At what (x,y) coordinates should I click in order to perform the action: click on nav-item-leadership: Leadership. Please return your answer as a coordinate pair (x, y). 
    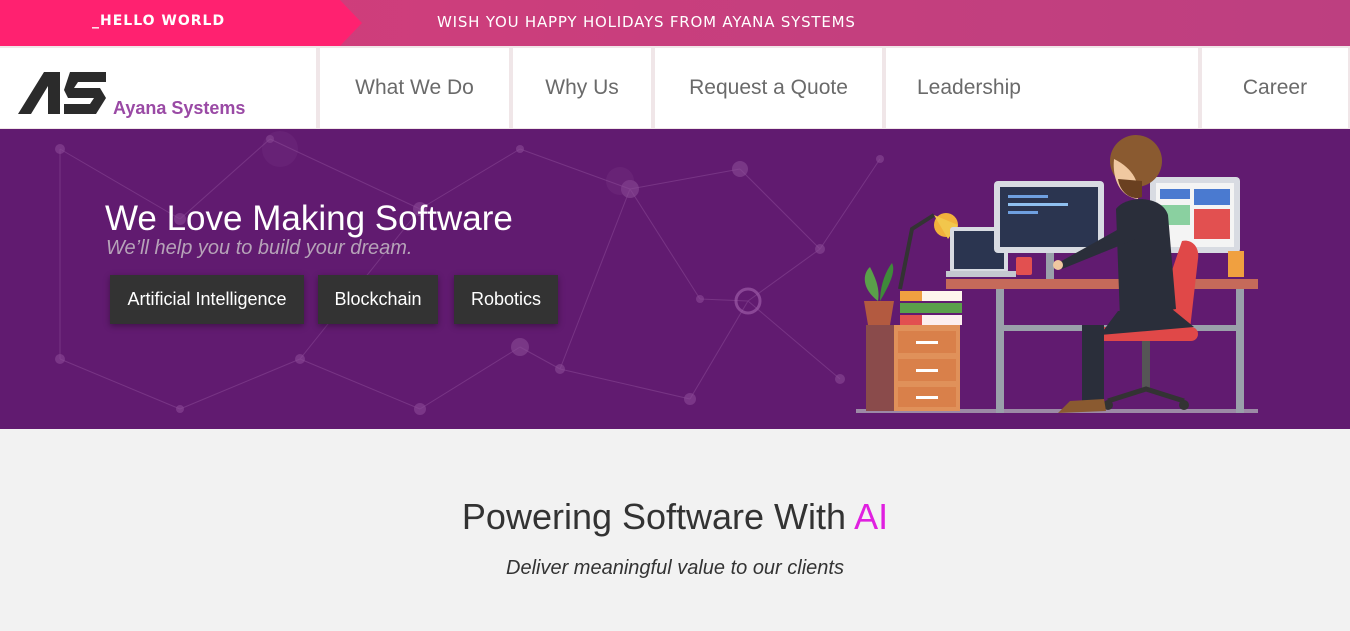
    Looking at the image, I should click on (1042, 88).